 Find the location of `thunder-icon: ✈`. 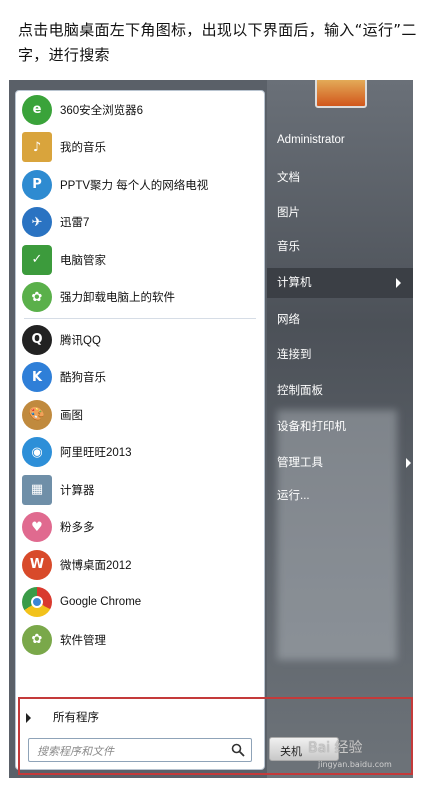

thunder-icon: ✈ is located at coordinates (37, 222).